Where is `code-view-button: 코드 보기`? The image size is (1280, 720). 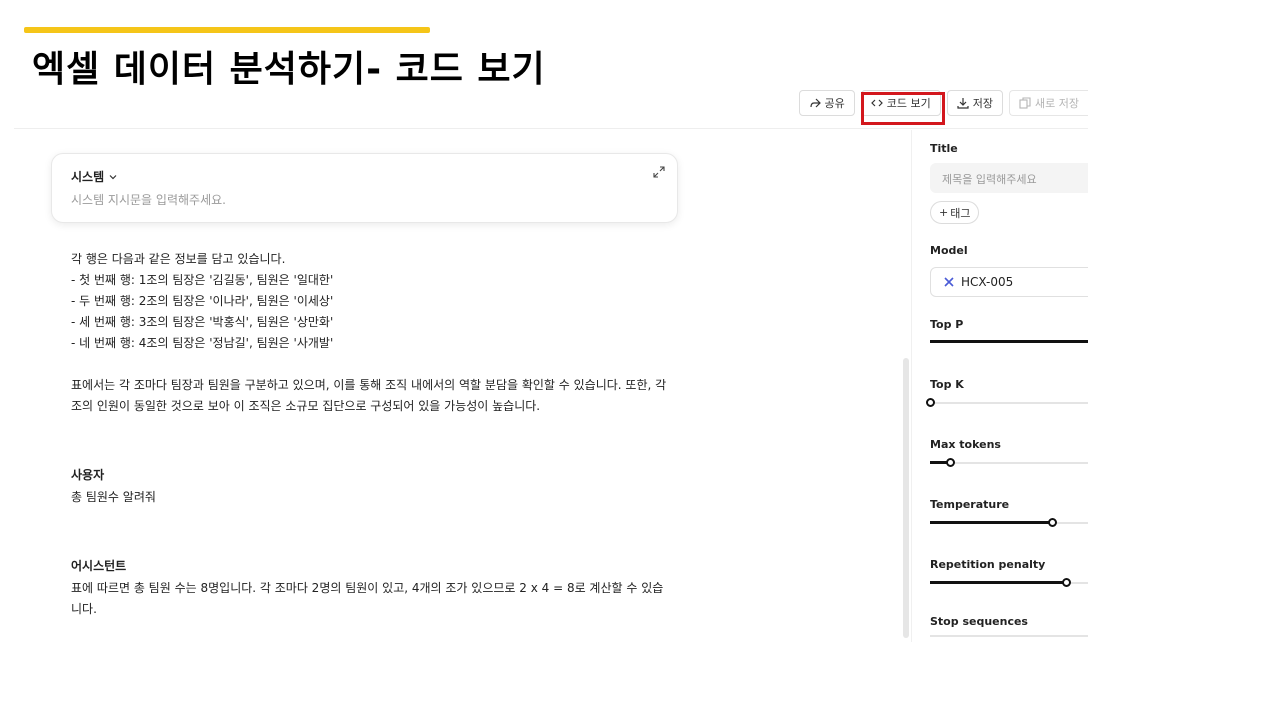 code-view-button: 코드 보기 is located at coordinates (900, 103).